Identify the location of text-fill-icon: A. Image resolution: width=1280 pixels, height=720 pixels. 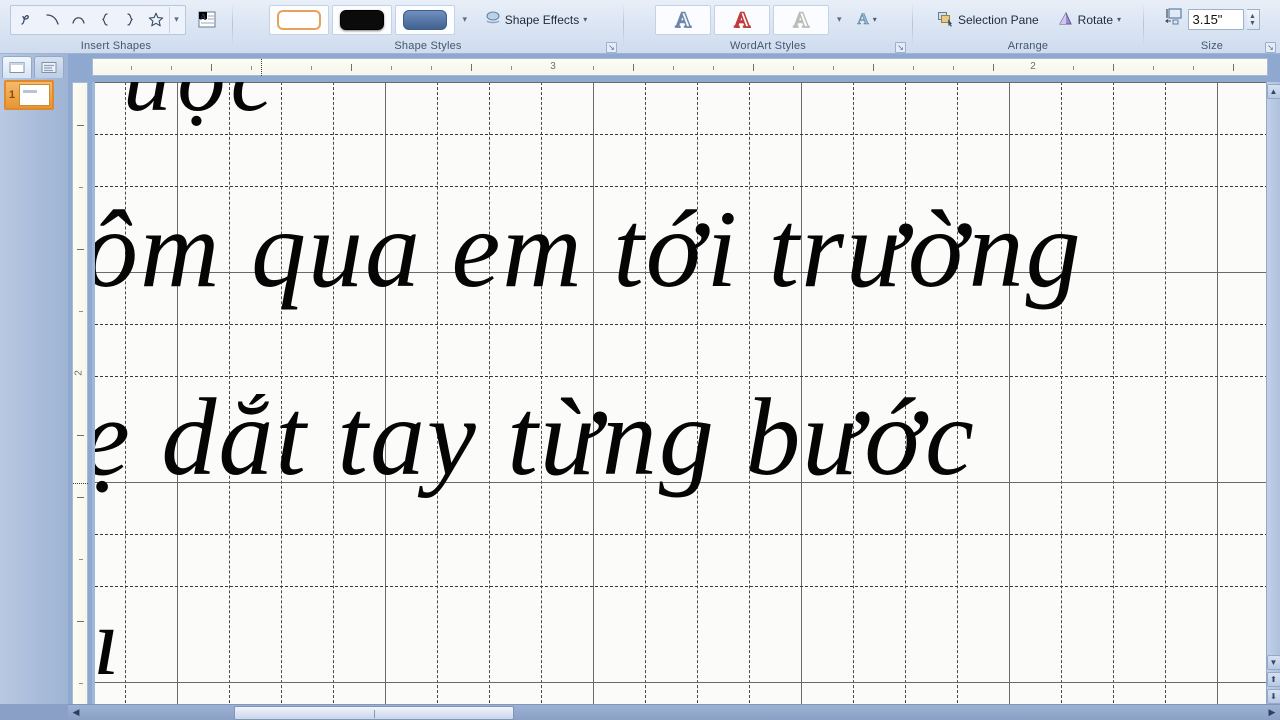
(863, 19).